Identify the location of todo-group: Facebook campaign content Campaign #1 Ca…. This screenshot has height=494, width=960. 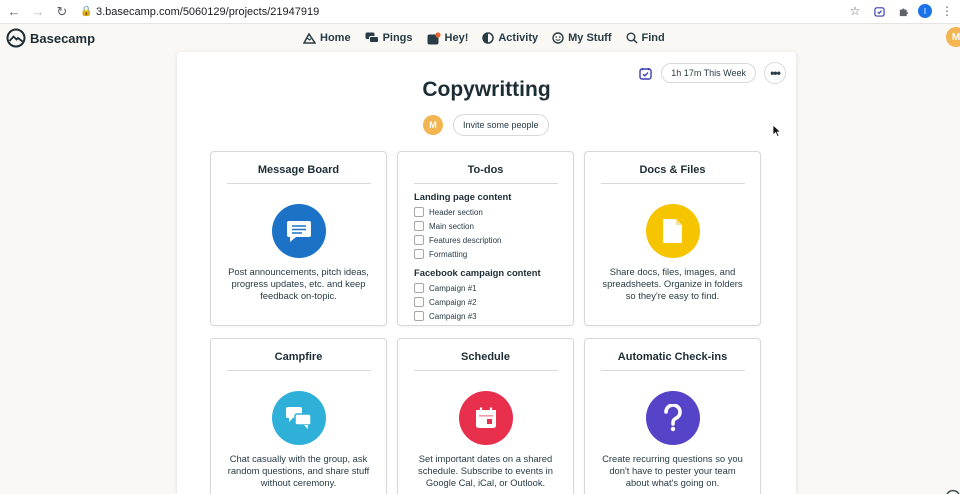
(493, 295).